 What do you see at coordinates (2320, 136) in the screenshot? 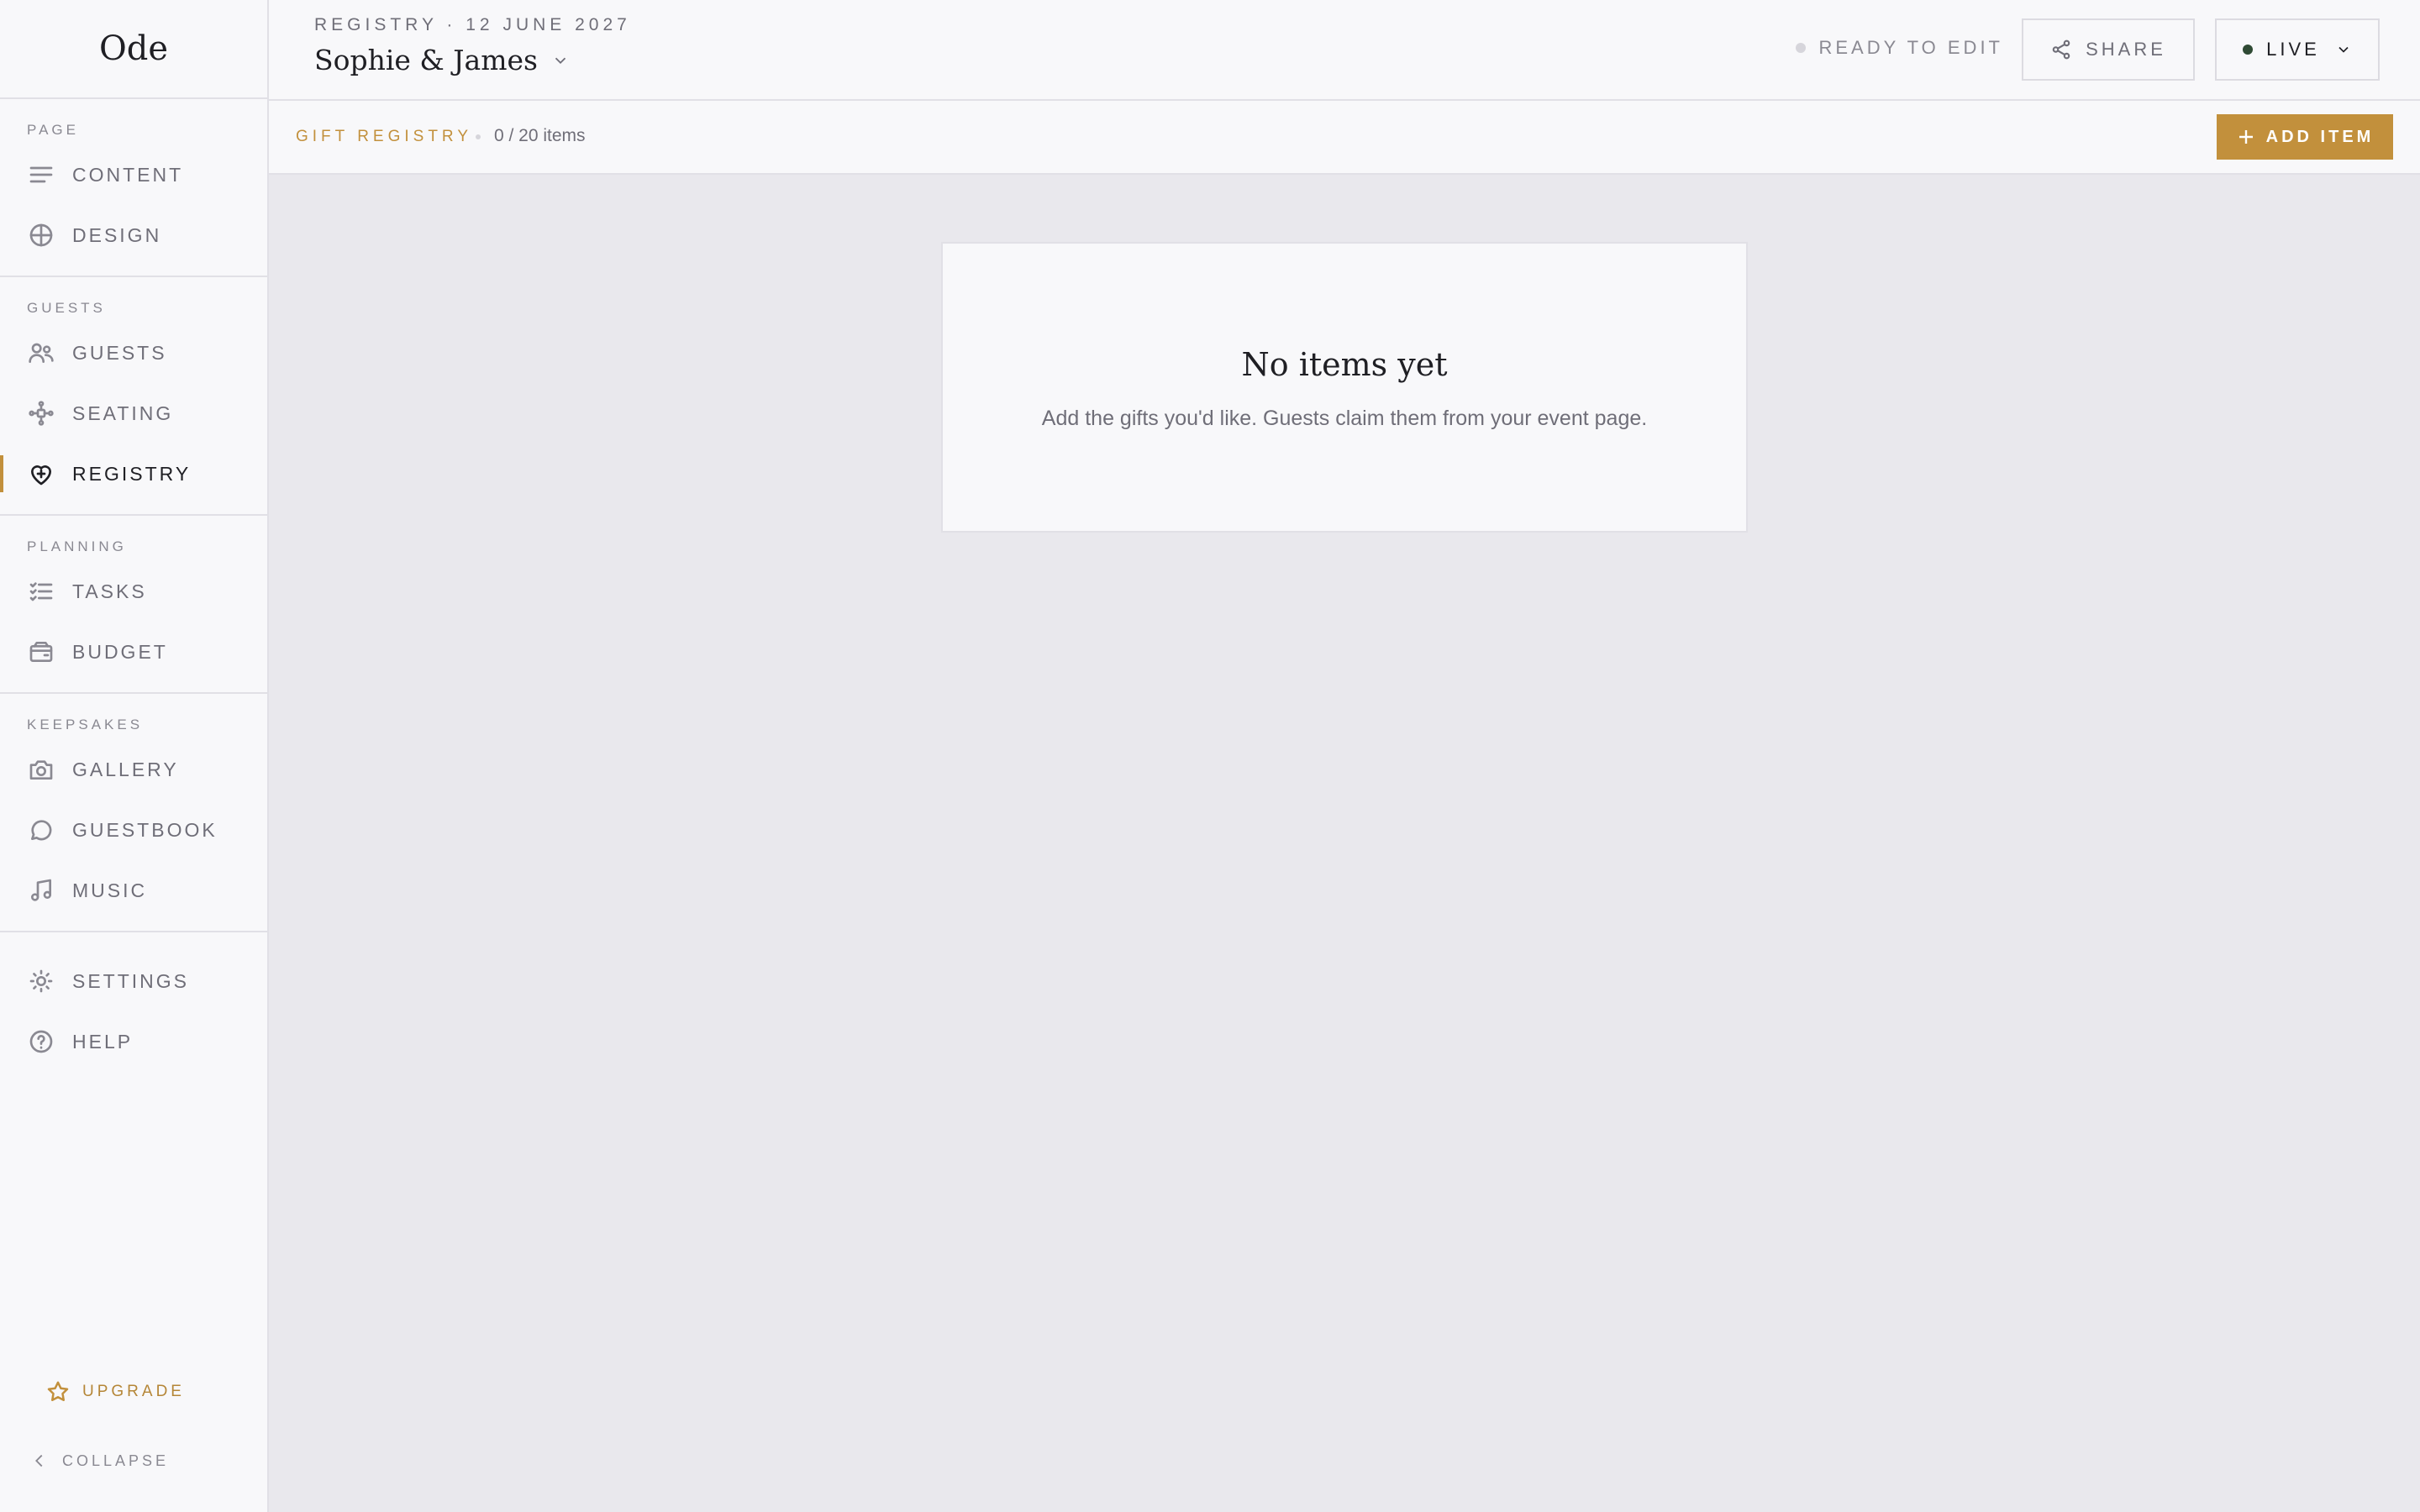
I see `add-item-label: ADD ITEM` at bounding box center [2320, 136].